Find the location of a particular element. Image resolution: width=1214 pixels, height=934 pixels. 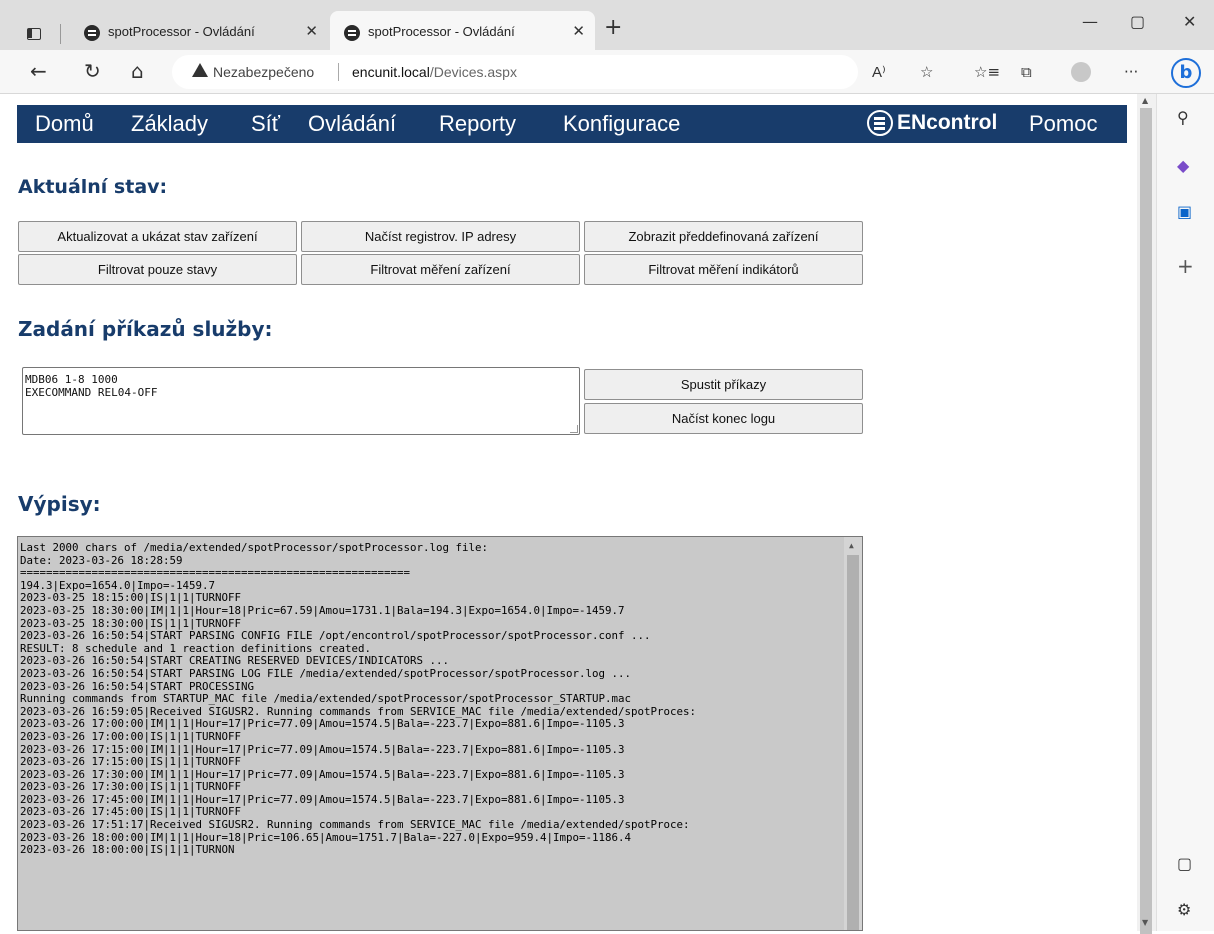

run-commands-button: Spustit příkazy is located at coordinates (723, 384).